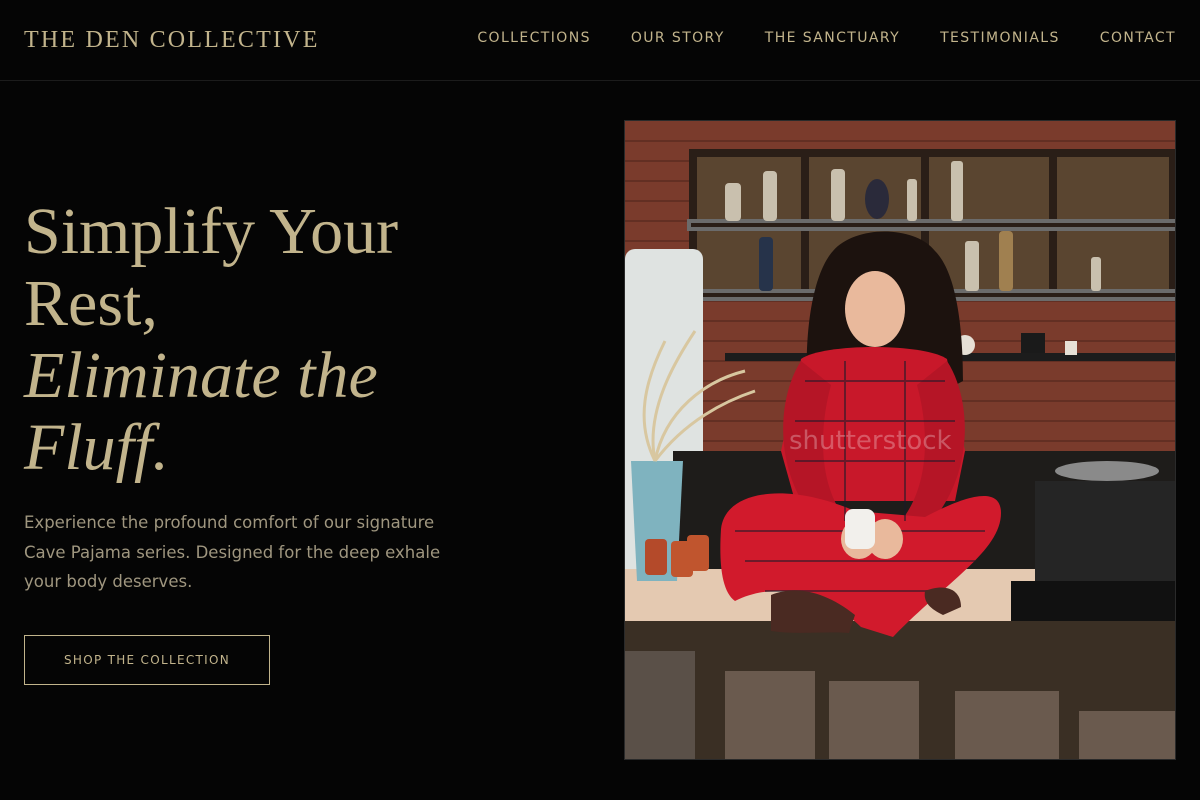 Image resolution: width=1200 pixels, height=800 pixels. I want to click on nav-contact: CONTACT, so click(1138, 38).